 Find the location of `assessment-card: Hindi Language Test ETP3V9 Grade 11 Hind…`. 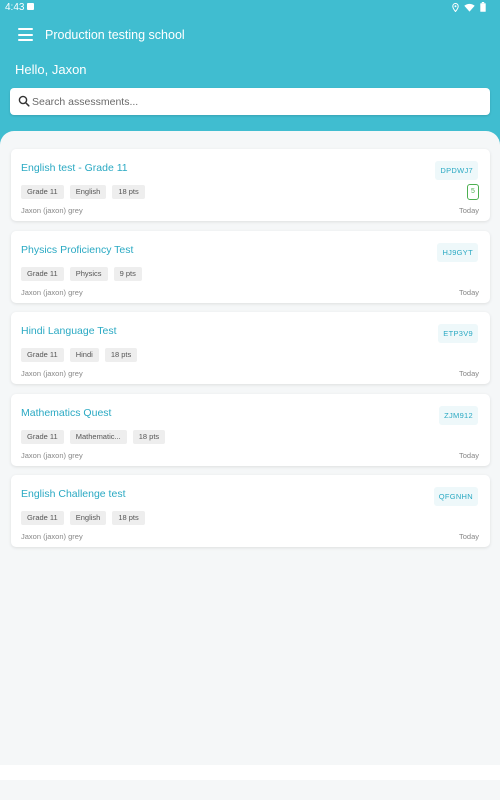

assessment-card: Hindi Language Test ETP3V9 Grade 11 Hind… is located at coordinates (250, 348).